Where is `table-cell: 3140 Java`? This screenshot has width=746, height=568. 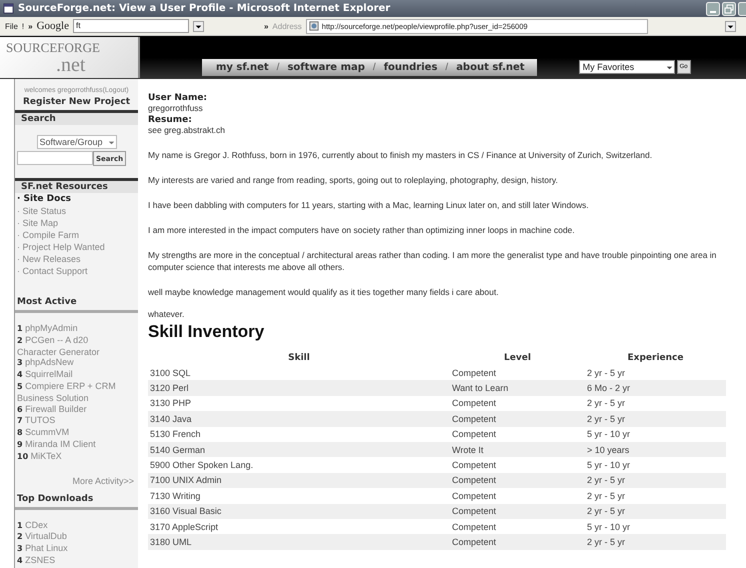
table-cell: 3140 Java is located at coordinates (299, 419).